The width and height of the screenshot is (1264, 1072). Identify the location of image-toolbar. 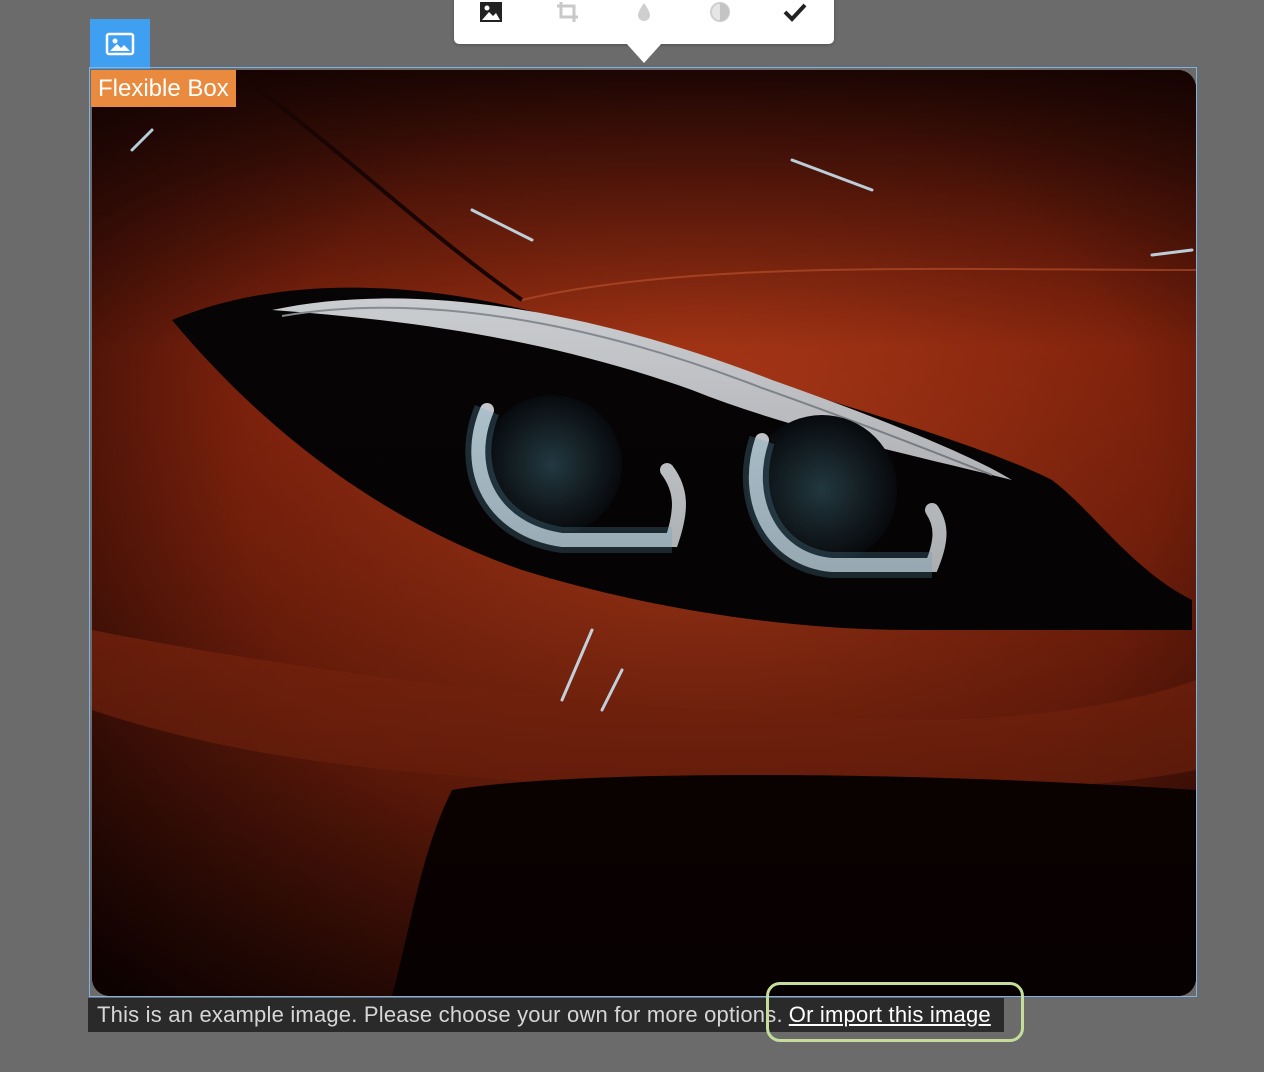
(644, 22).